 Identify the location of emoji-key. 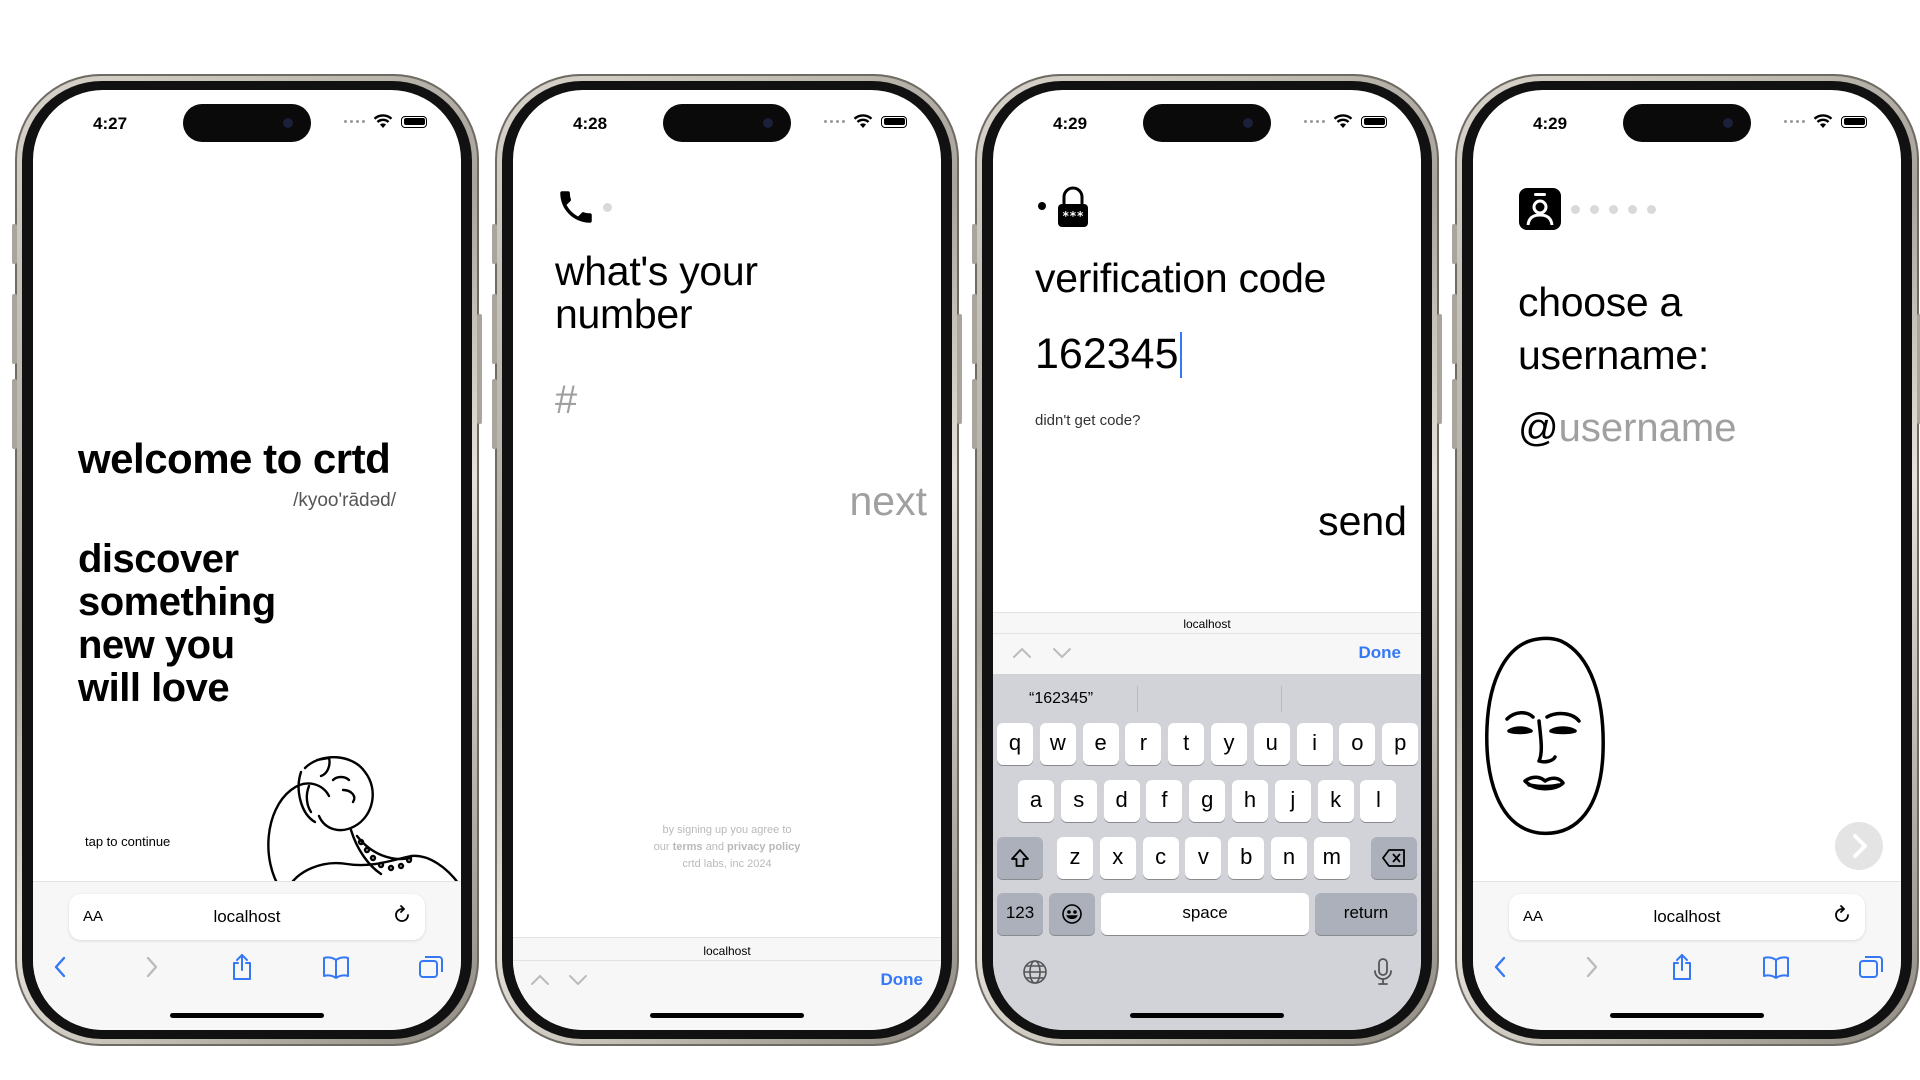
(1072, 914).